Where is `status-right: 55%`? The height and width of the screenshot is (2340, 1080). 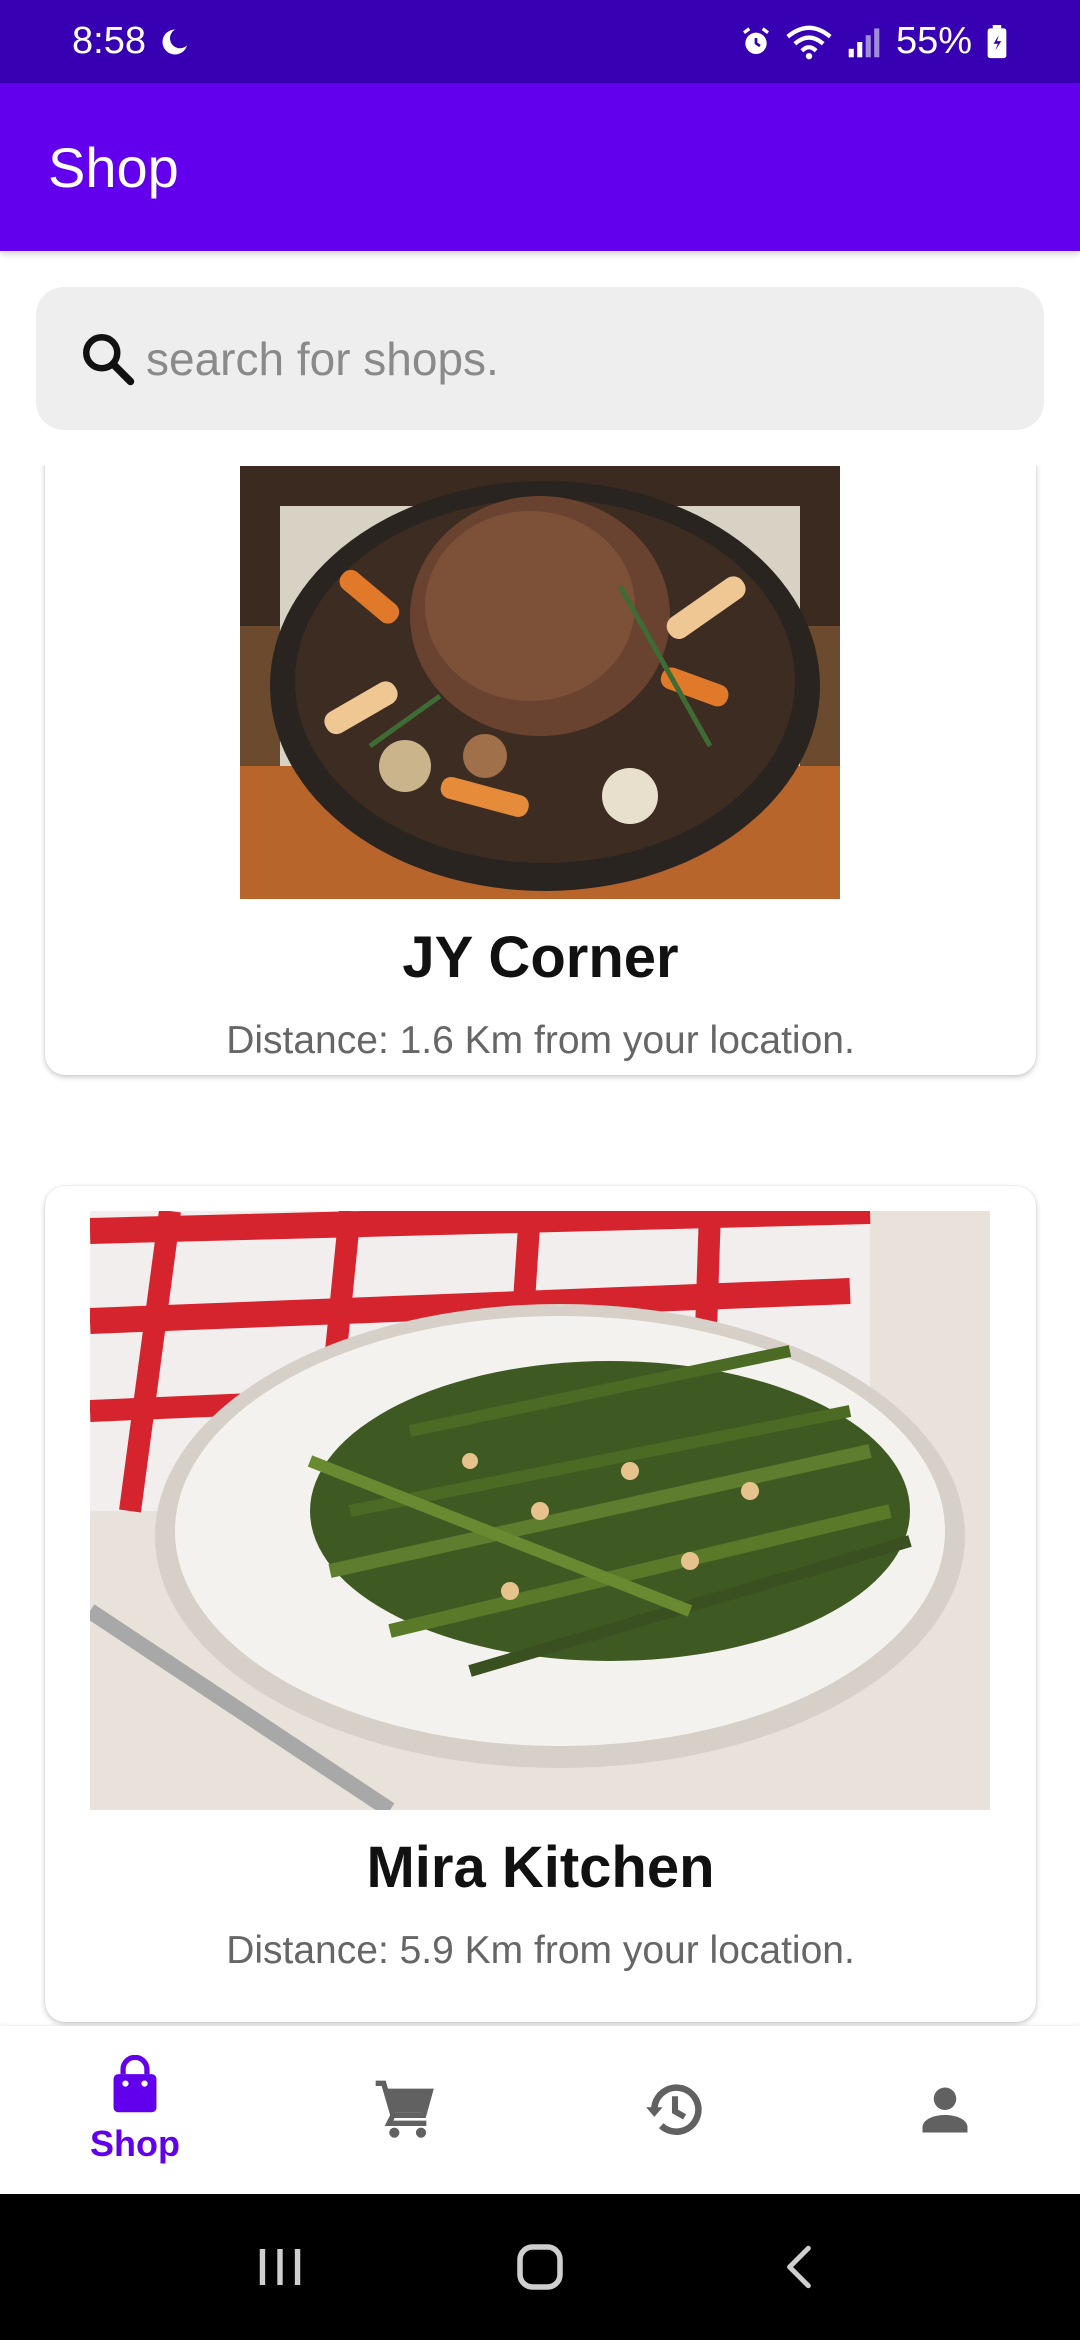
status-right: 55% is located at coordinates (874, 41).